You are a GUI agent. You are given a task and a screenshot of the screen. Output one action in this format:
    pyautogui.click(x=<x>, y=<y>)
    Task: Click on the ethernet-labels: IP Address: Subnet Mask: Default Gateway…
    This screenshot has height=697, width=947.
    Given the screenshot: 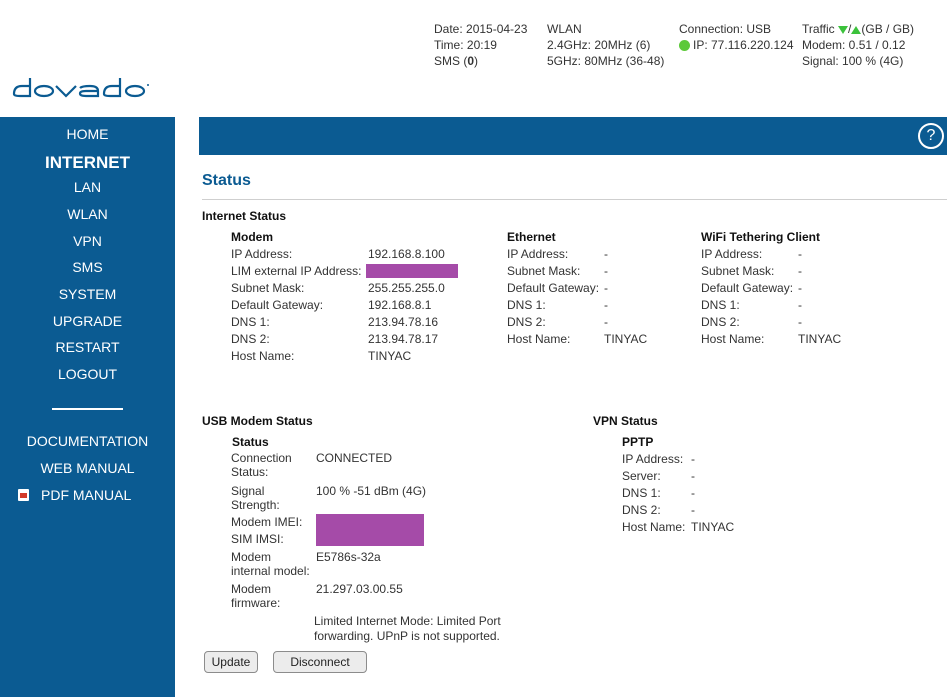 What is the action you would take?
    pyautogui.click(x=553, y=296)
    